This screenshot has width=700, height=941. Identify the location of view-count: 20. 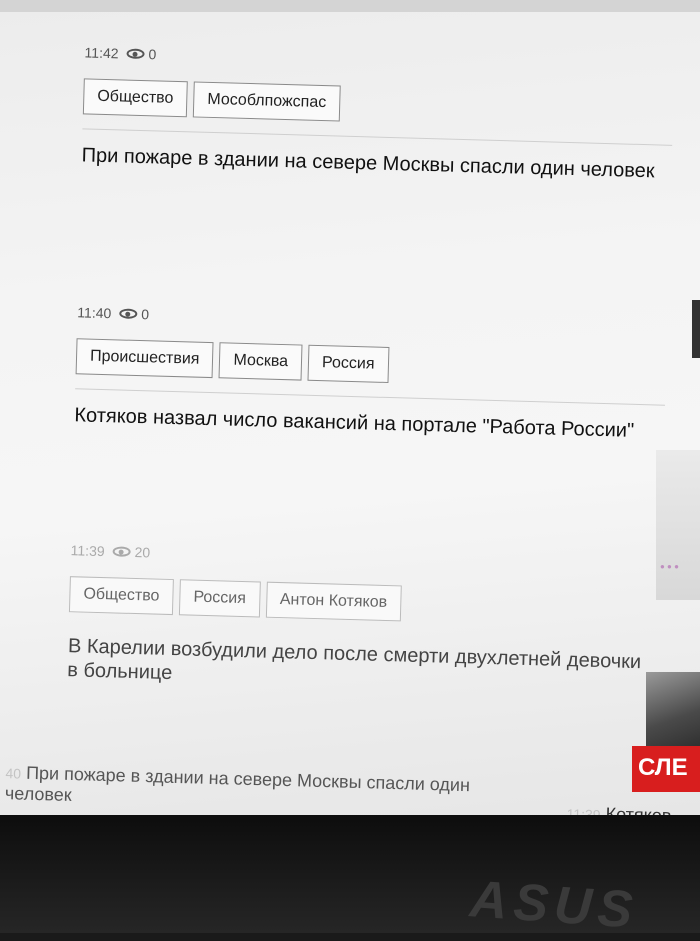
(142, 552).